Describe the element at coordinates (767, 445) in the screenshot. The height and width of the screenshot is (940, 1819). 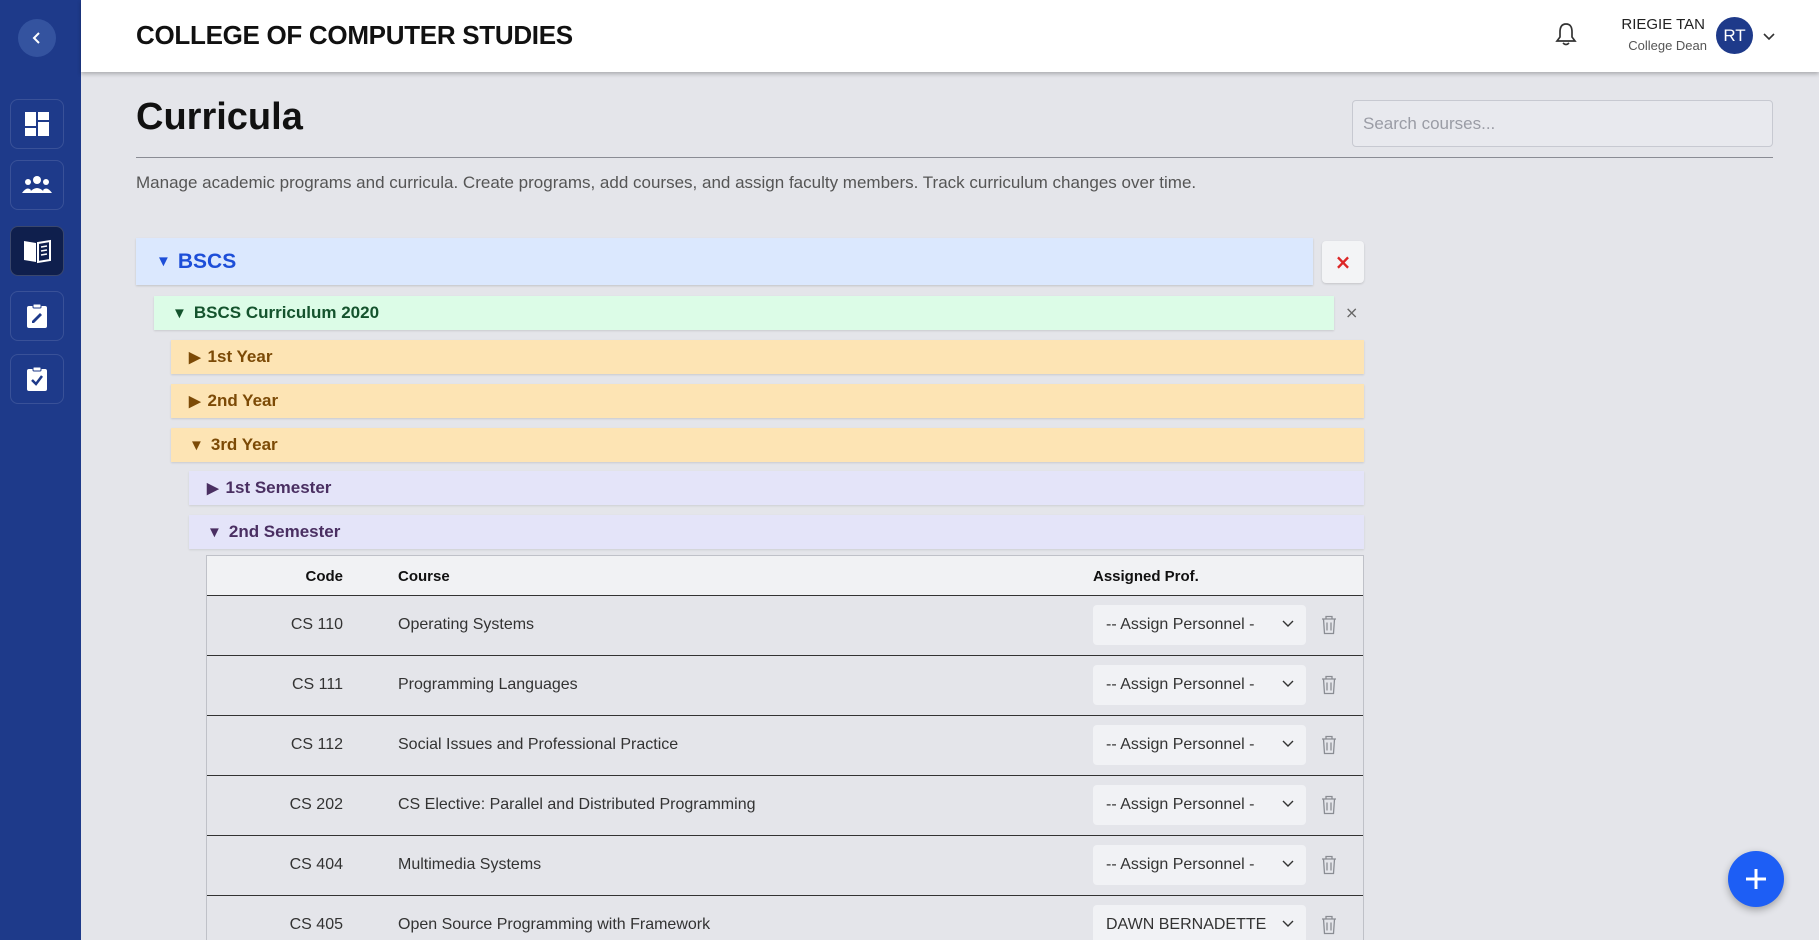
I see `year-row-3: ▼ 3rd Year` at that location.